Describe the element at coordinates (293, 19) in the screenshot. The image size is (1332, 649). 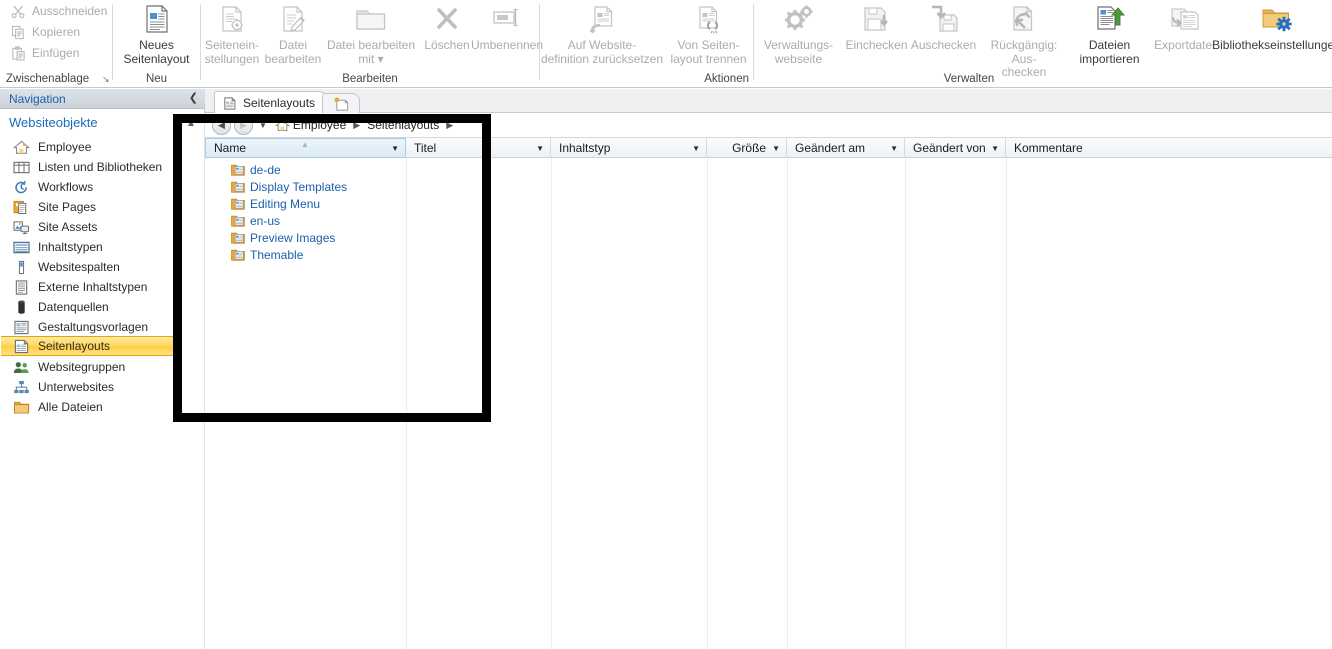
I see `edit-file-icon` at that location.